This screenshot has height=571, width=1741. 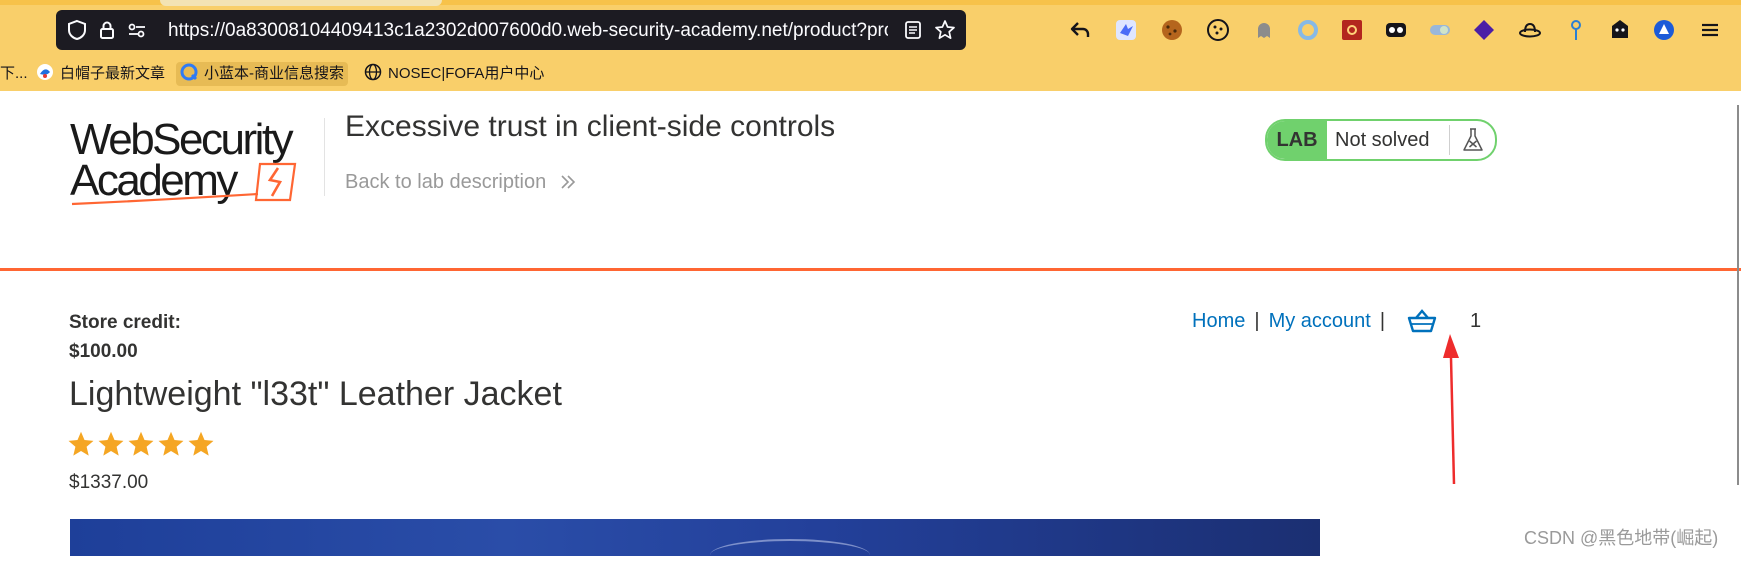 What do you see at coordinates (1440, 30) in the screenshot?
I see `toggle-icon` at bounding box center [1440, 30].